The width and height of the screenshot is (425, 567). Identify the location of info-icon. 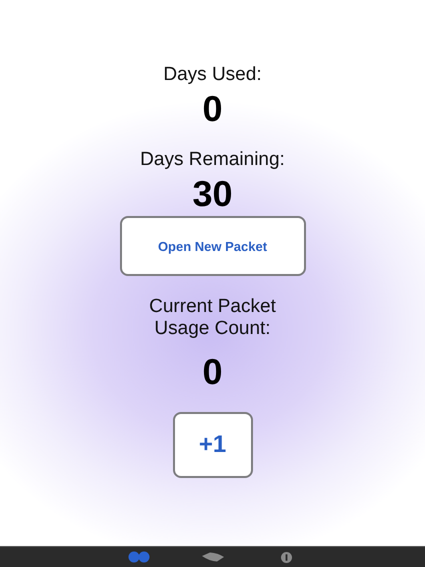
(286, 557).